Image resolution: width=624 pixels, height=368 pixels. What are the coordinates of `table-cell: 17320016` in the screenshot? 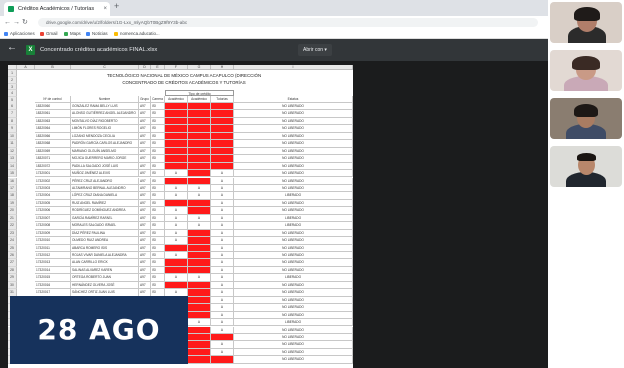 It's located at (53, 285).